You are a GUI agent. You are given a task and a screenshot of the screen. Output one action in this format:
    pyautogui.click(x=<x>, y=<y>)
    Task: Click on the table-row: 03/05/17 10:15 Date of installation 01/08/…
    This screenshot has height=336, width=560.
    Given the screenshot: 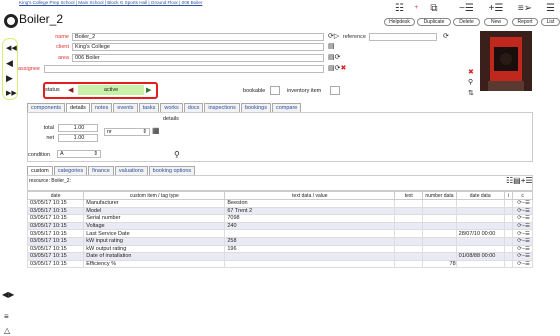 What is the action you would take?
    pyautogui.click(x=279, y=256)
    